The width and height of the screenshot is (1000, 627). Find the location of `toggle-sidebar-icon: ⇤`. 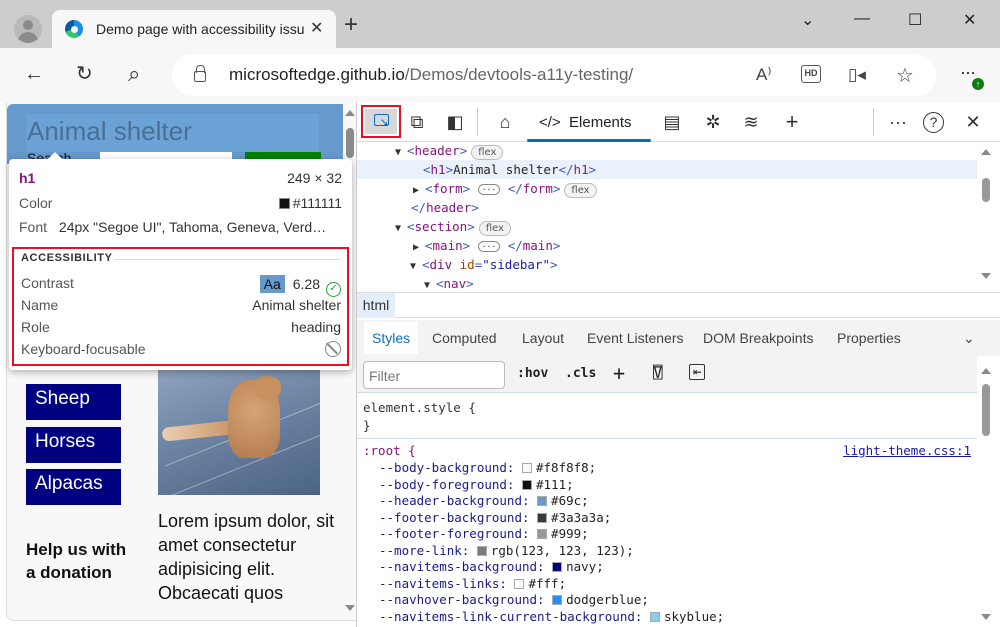

toggle-sidebar-icon: ⇤ is located at coordinates (697, 372).